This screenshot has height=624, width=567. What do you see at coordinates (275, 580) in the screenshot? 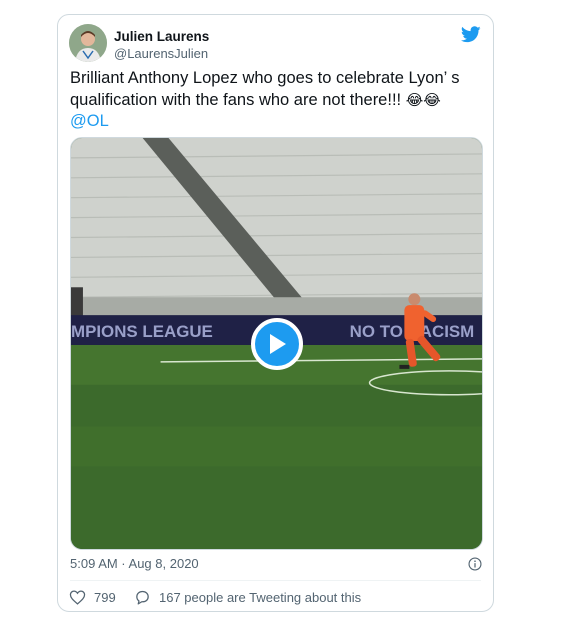
I see `divider` at bounding box center [275, 580].